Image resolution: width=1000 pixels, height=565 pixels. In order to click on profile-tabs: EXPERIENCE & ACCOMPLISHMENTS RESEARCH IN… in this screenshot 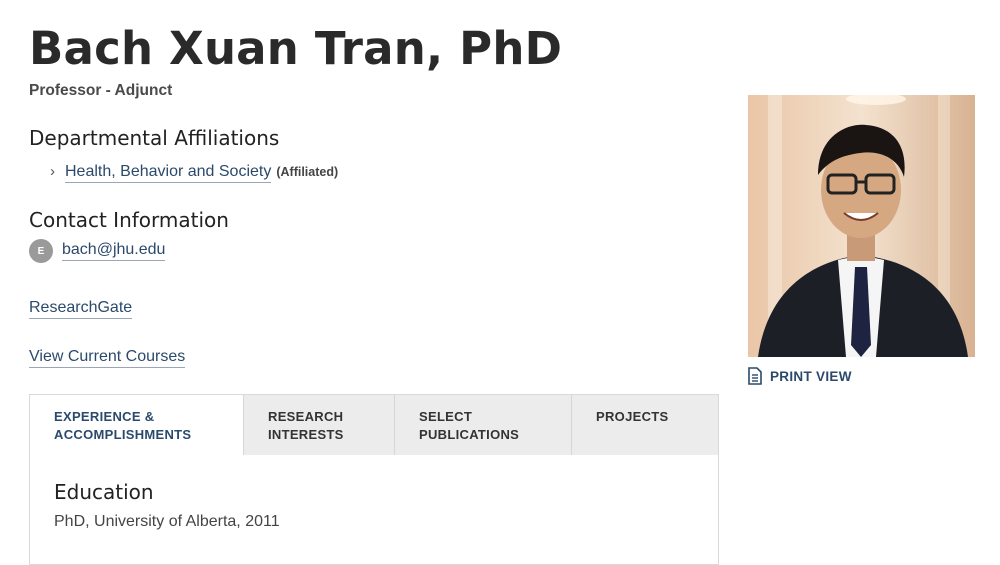, I will do `click(374, 425)`.